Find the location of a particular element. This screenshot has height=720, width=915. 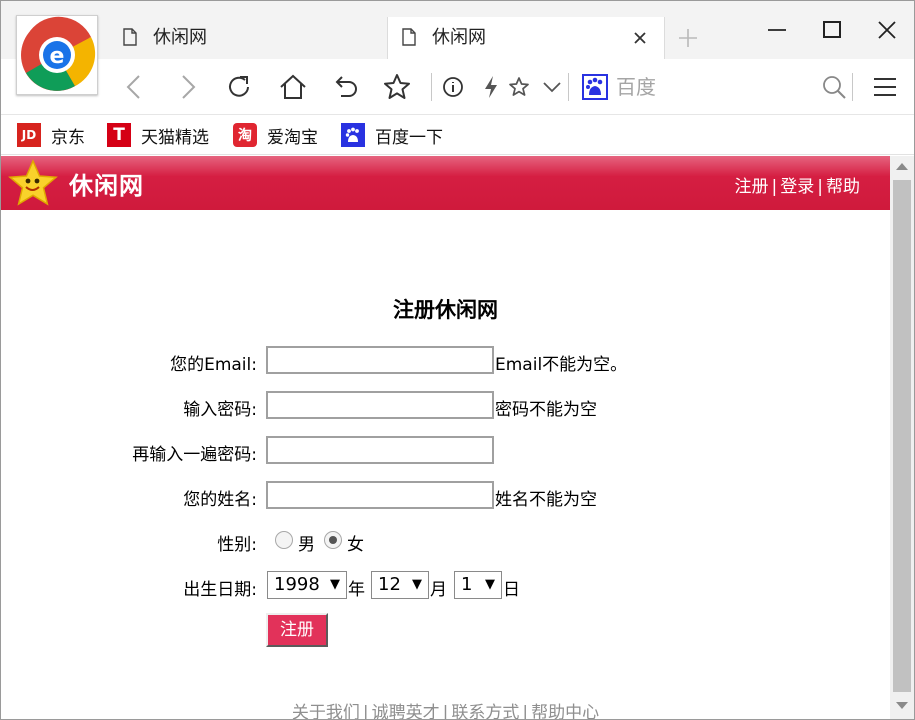

year-value: 1998 is located at coordinates (297, 584).